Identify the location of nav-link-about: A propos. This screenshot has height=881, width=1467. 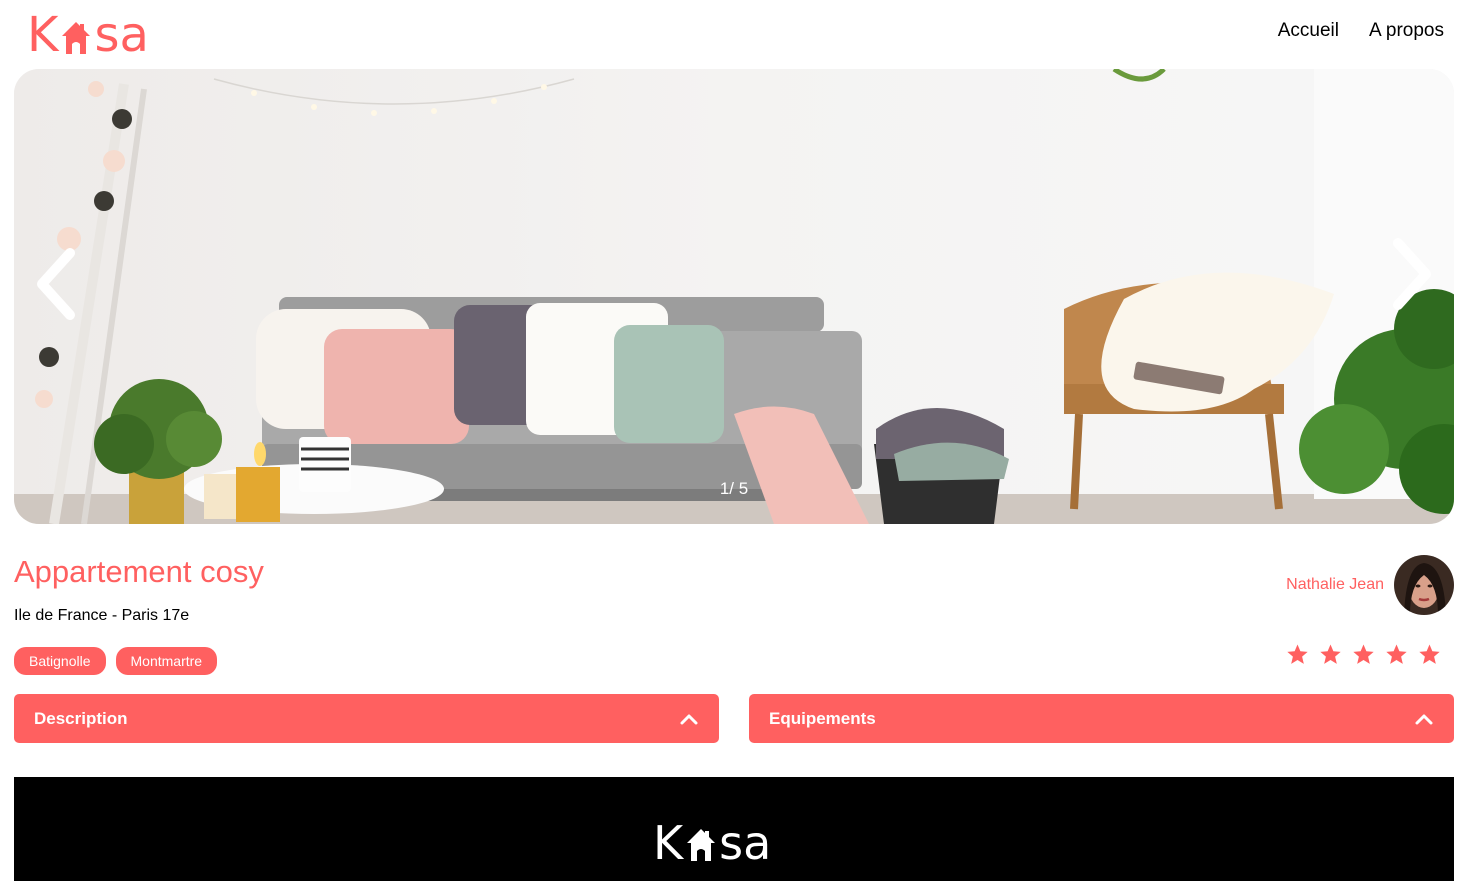
(1406, 31).